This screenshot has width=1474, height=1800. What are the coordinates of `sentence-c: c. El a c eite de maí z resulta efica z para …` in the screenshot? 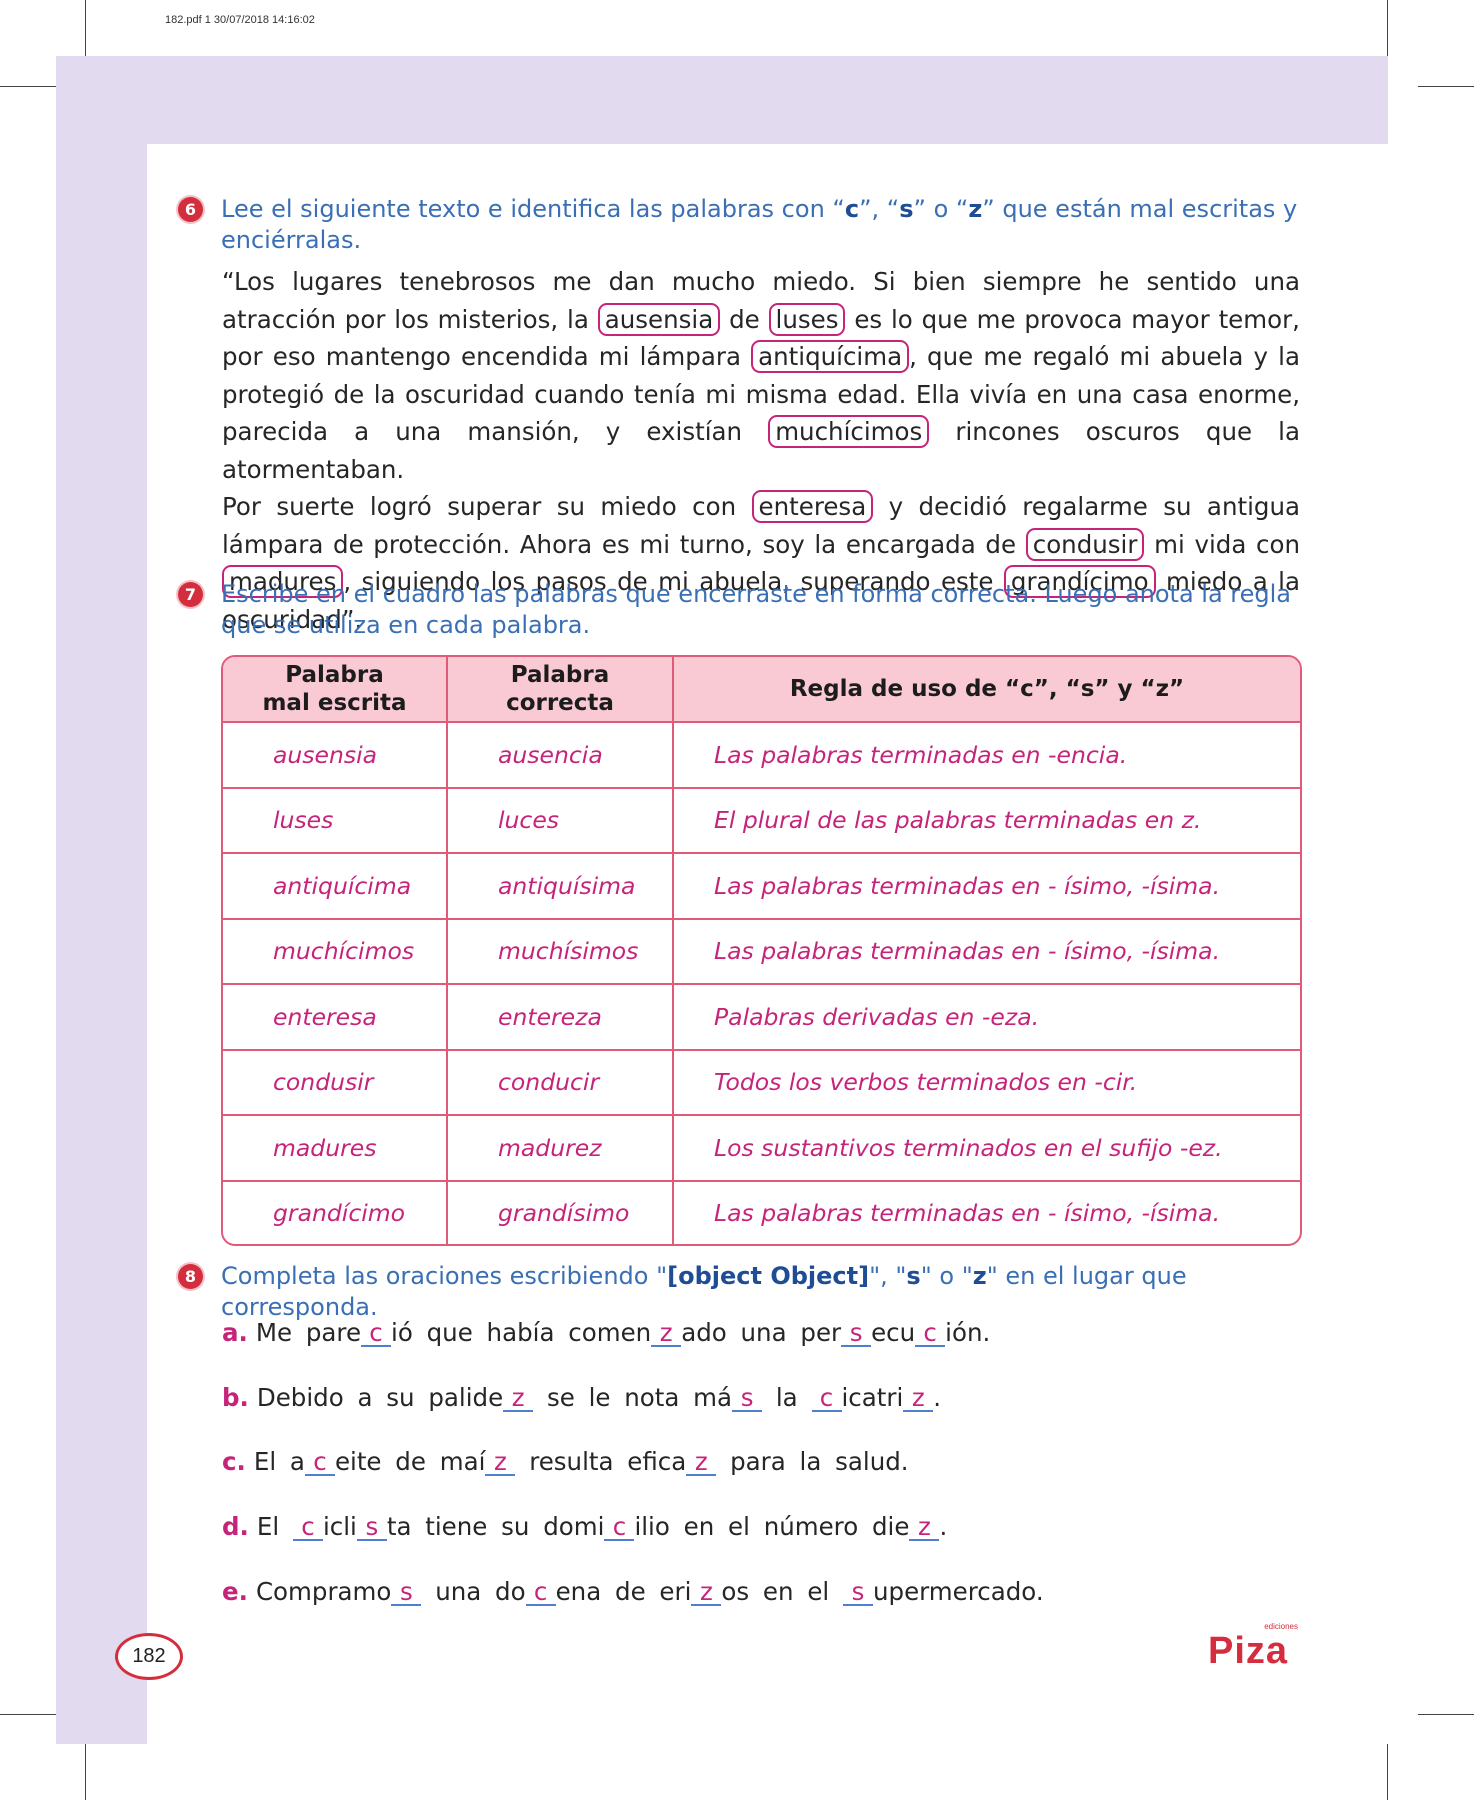 It's located at (565, 1461).